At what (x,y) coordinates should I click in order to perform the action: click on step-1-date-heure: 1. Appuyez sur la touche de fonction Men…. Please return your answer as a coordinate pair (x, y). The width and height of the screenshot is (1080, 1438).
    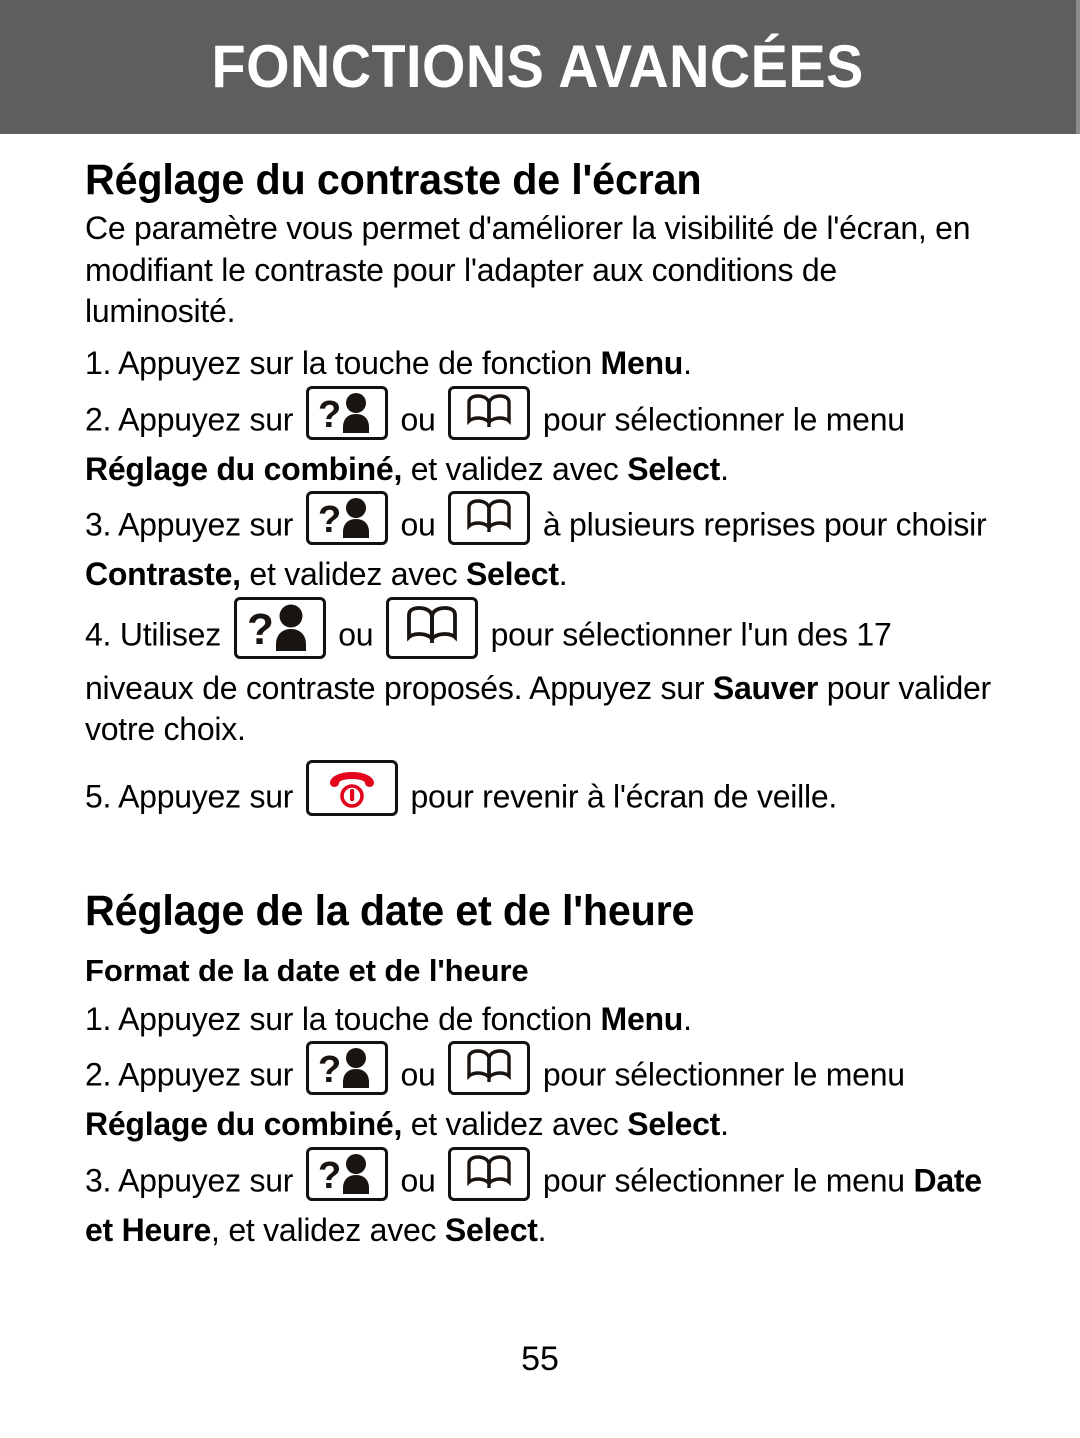
    Looking at the image, I should click on (540, 1020).